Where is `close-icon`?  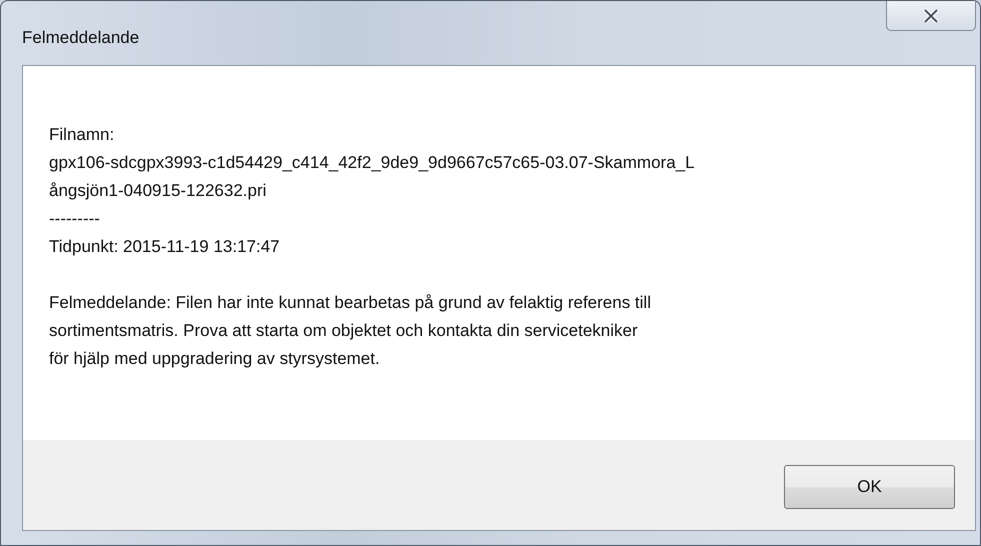
close-icon is located at coordinates (931, 15).